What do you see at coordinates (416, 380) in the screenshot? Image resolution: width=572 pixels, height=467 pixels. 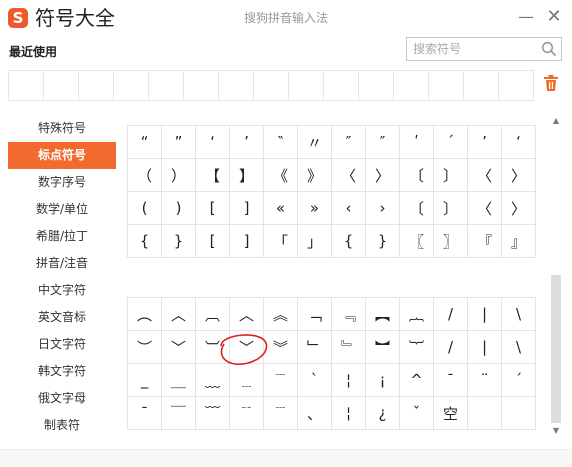 I see `symbol-cell: ^` at bounding box center [416, 380].